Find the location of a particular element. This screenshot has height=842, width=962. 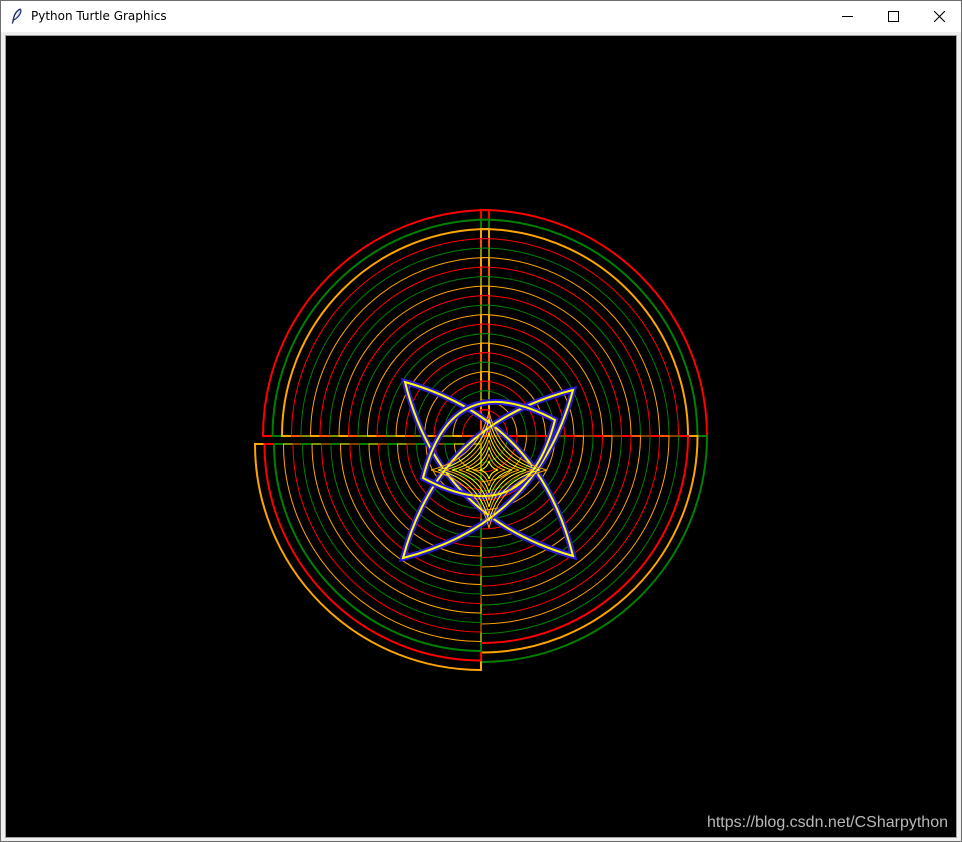

maximize-button is located at coordinates (893, 16).